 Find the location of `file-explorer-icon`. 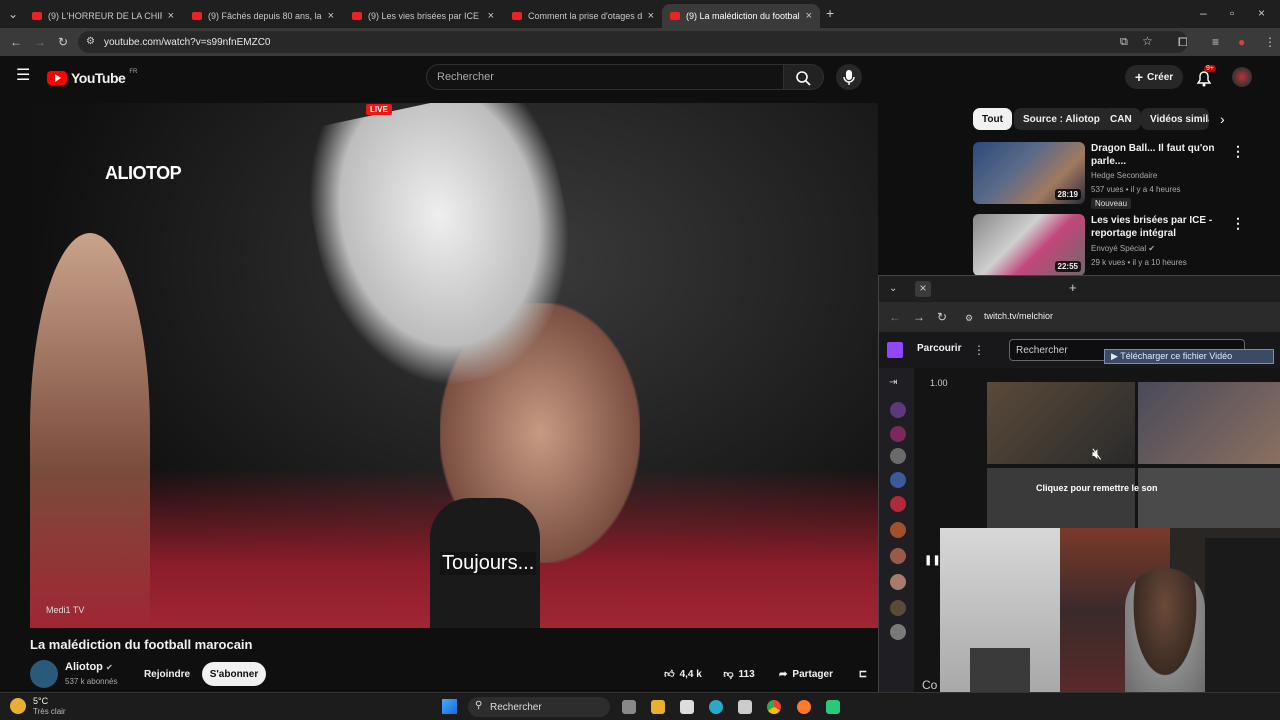

file-explorer-icon is located at coordinates (658, 707).